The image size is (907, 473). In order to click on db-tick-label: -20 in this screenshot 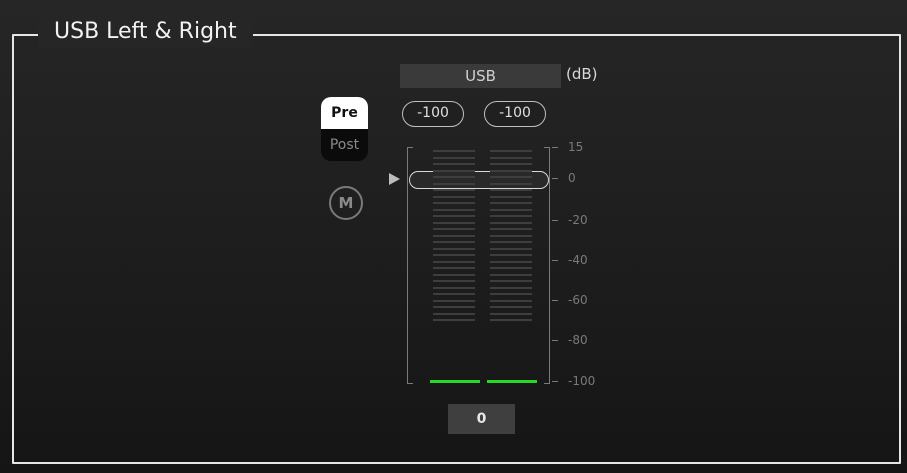, I will do `click(578, 220)`.